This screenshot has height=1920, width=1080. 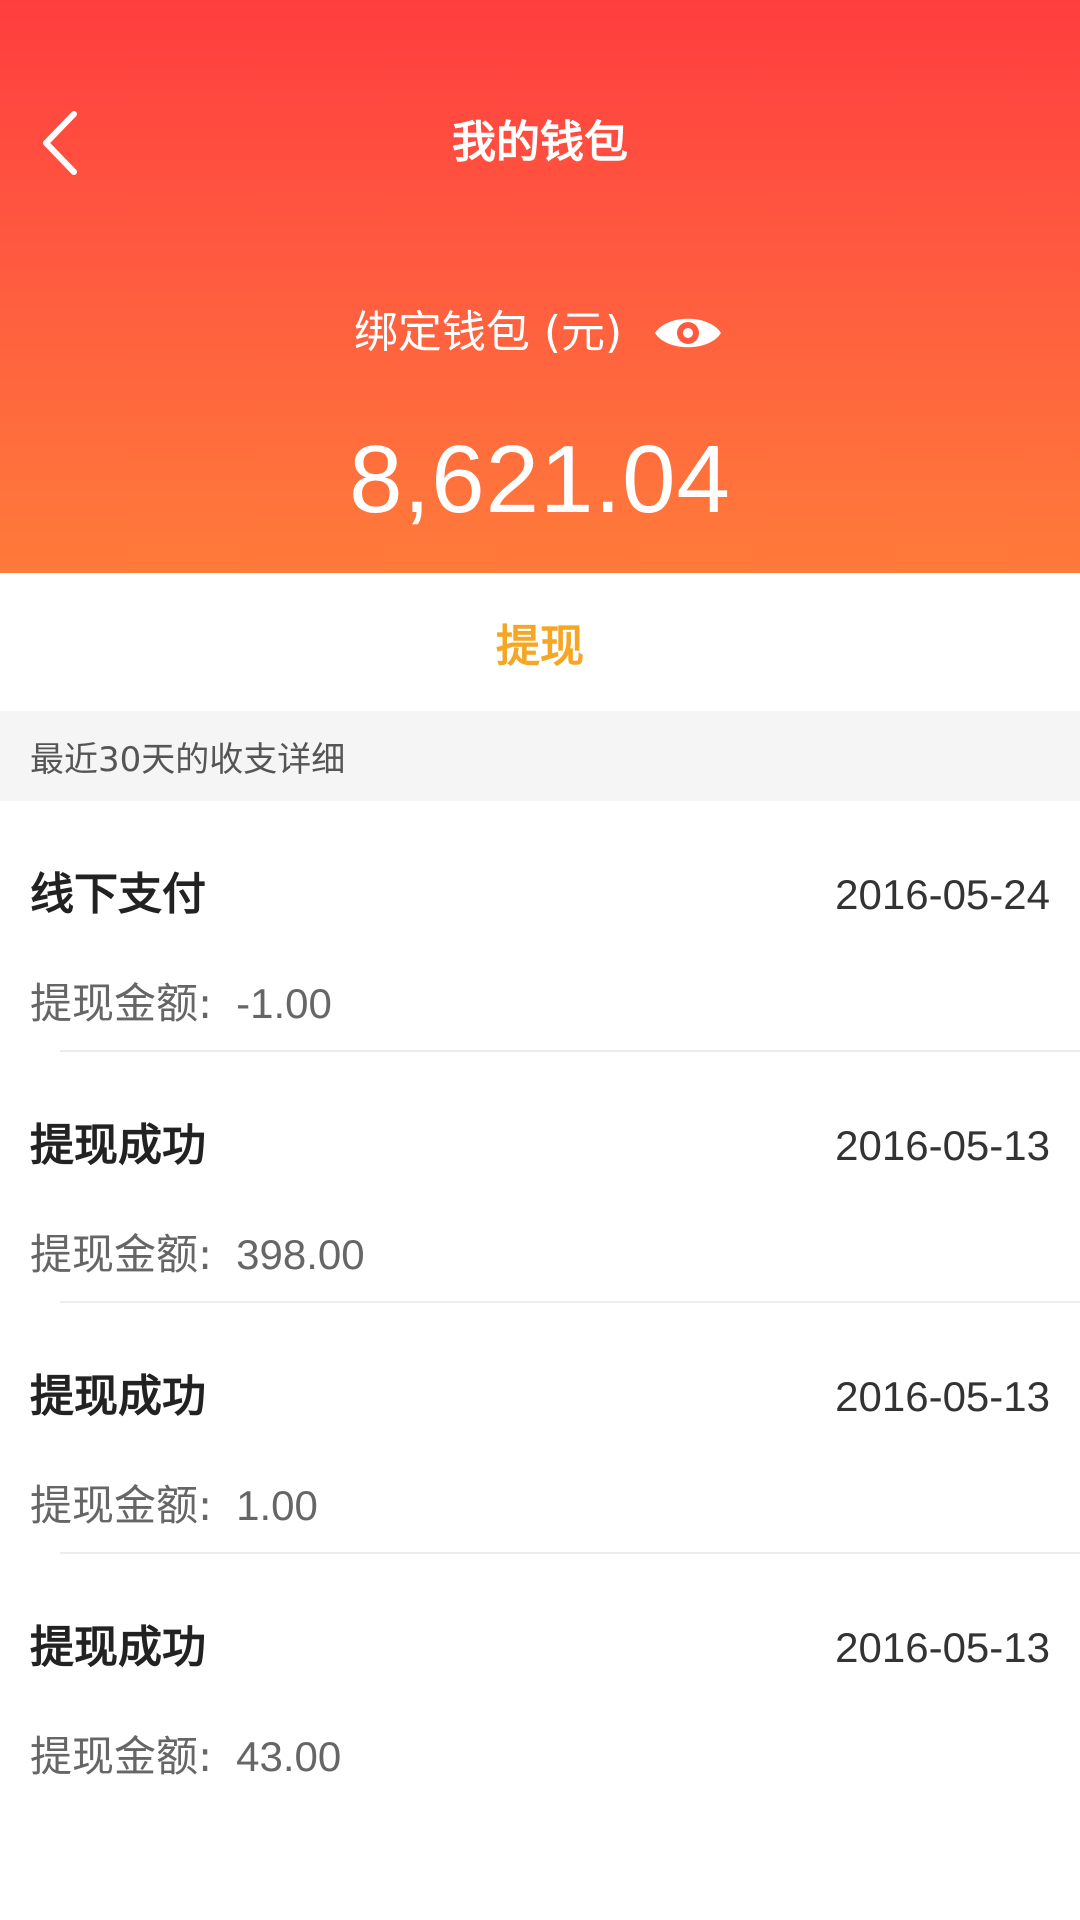 I want to click on withdraw-button: 提现, so click(x=540, y=642).